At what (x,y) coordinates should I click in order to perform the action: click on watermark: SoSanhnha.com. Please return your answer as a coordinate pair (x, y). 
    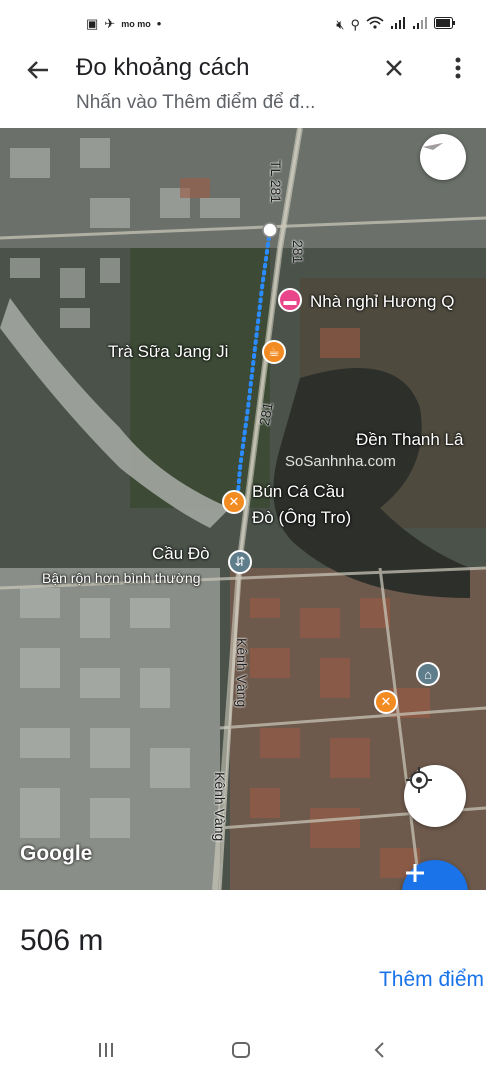
    Looking at the image, I should click on (340, 461).